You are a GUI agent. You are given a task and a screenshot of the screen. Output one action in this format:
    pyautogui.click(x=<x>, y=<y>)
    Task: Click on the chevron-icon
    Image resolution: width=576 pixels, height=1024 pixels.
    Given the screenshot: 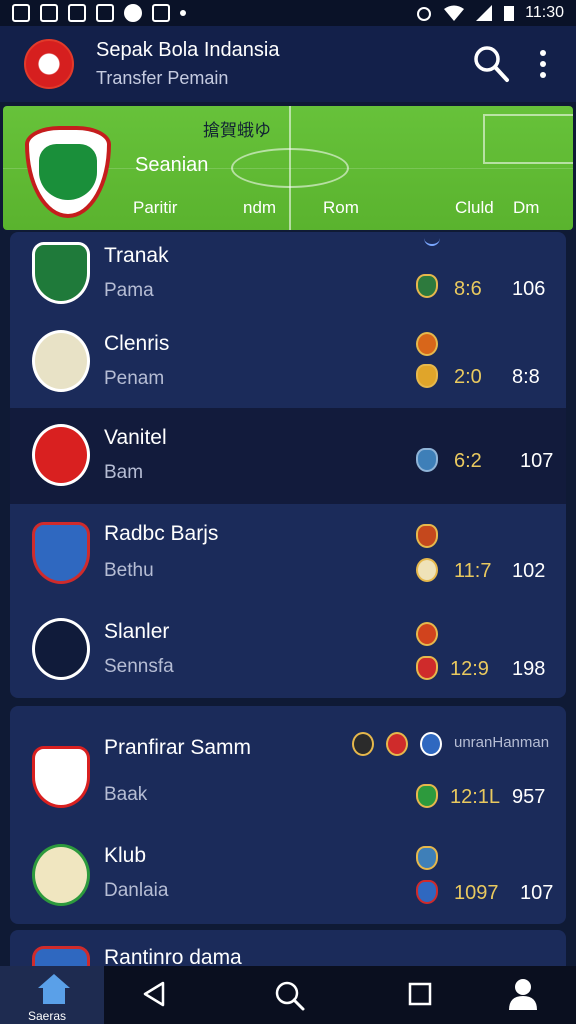 What is the action you would take?
    pyautogui.click(x=432, y=242)
    